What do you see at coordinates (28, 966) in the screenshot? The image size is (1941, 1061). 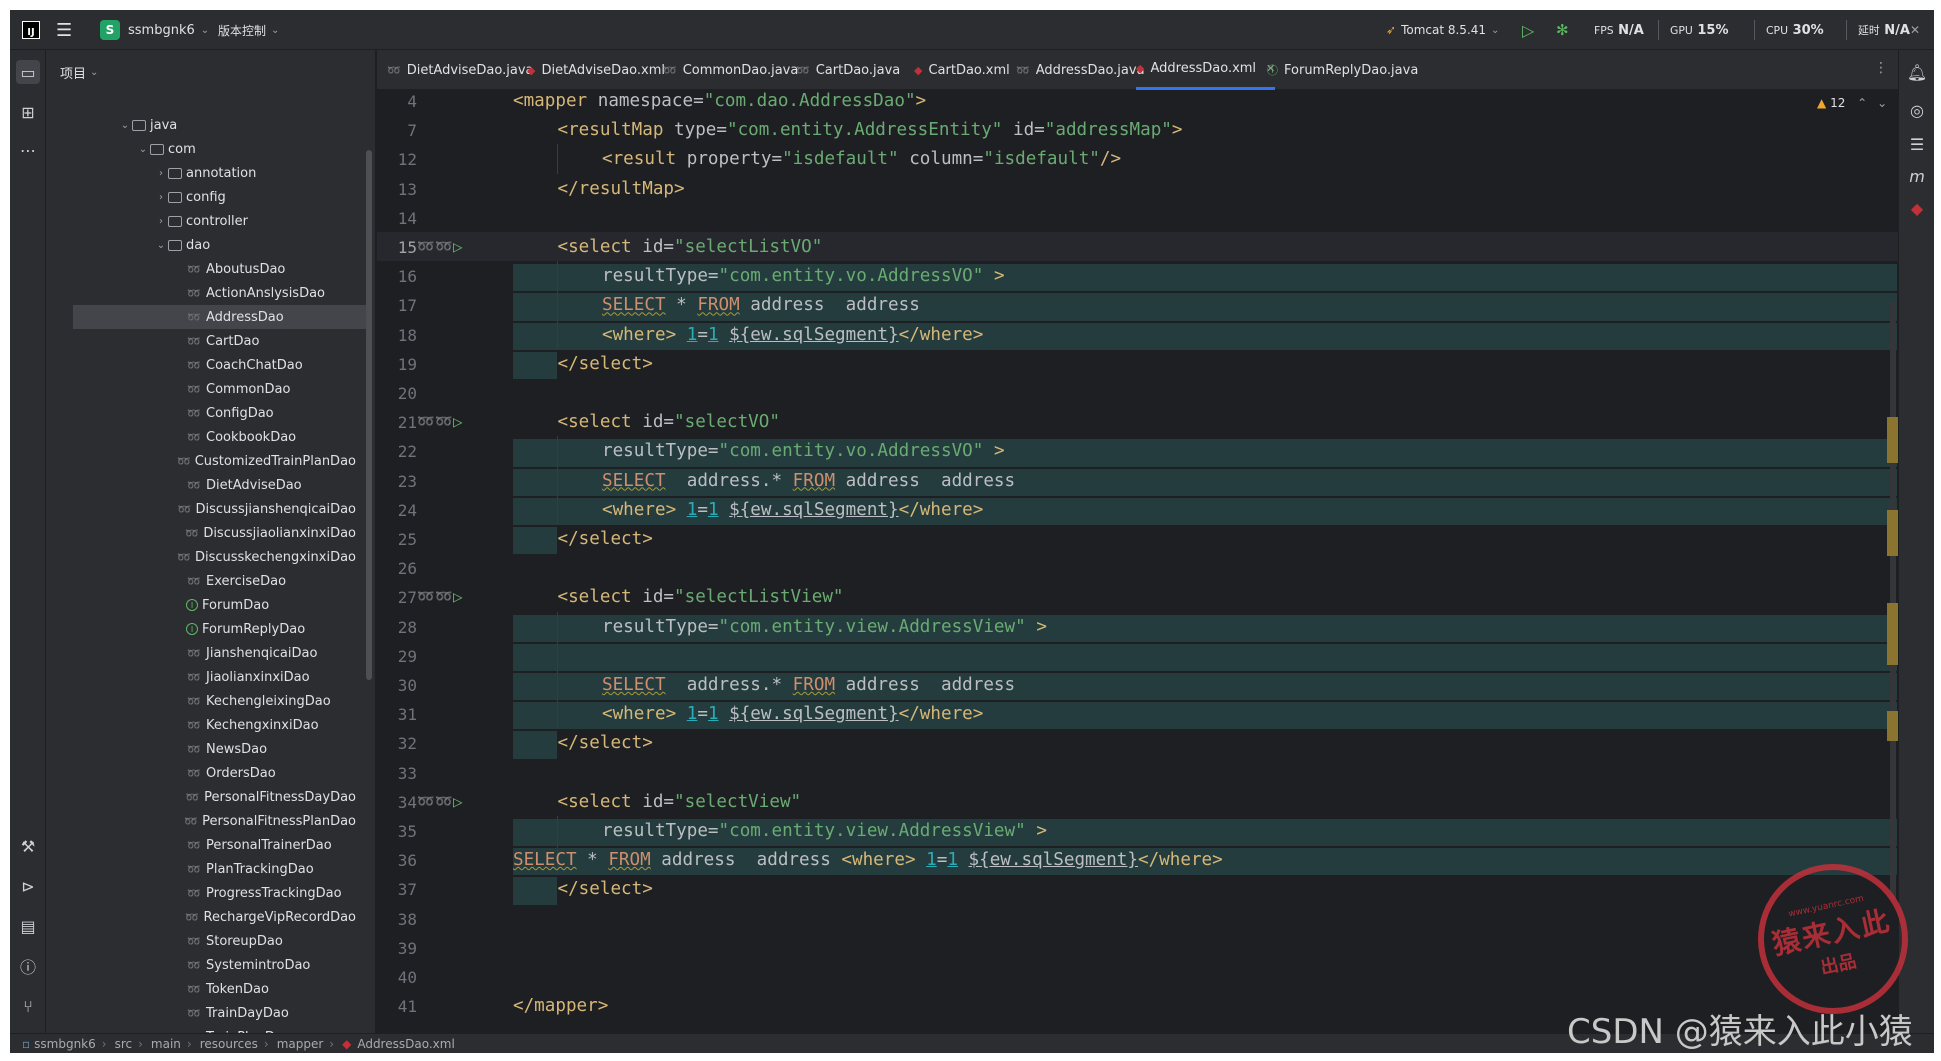 I see `problems-icon: ⓘ` at bounding box center [28, 966].